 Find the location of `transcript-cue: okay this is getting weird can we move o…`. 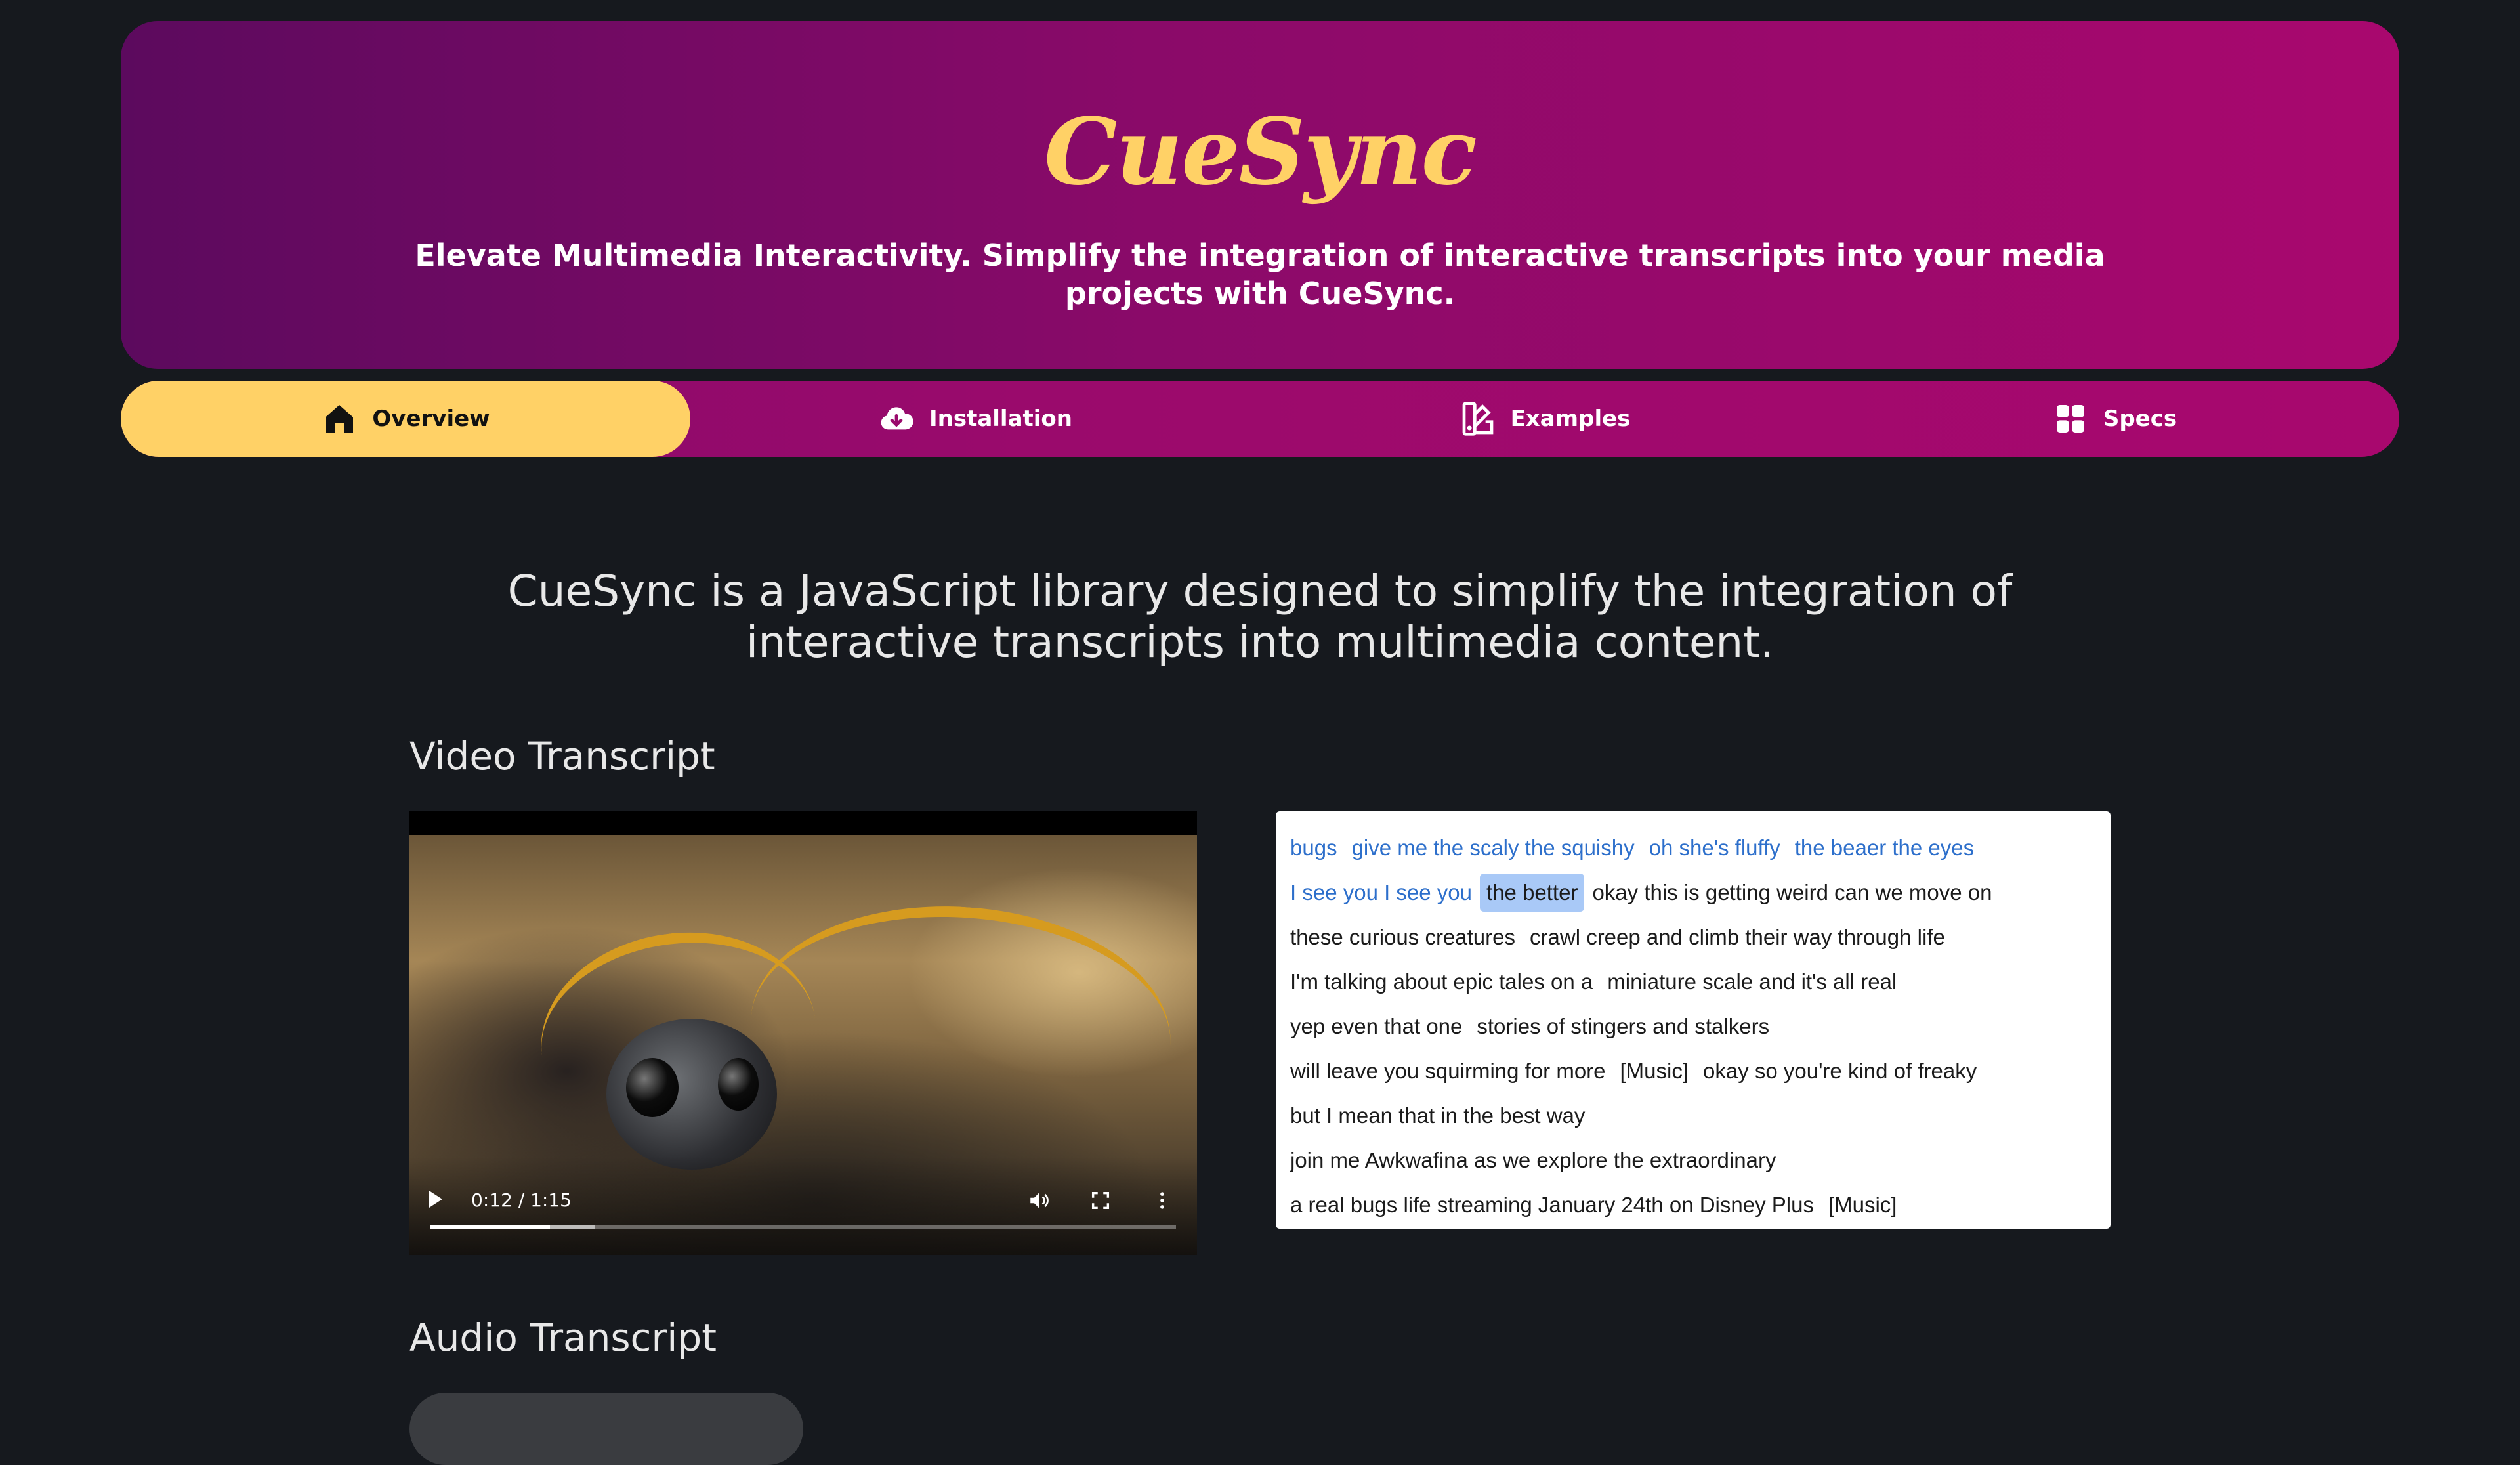

transcript-cue: okay this is getting weird can we move o… is located at coordinates (1792, 893).